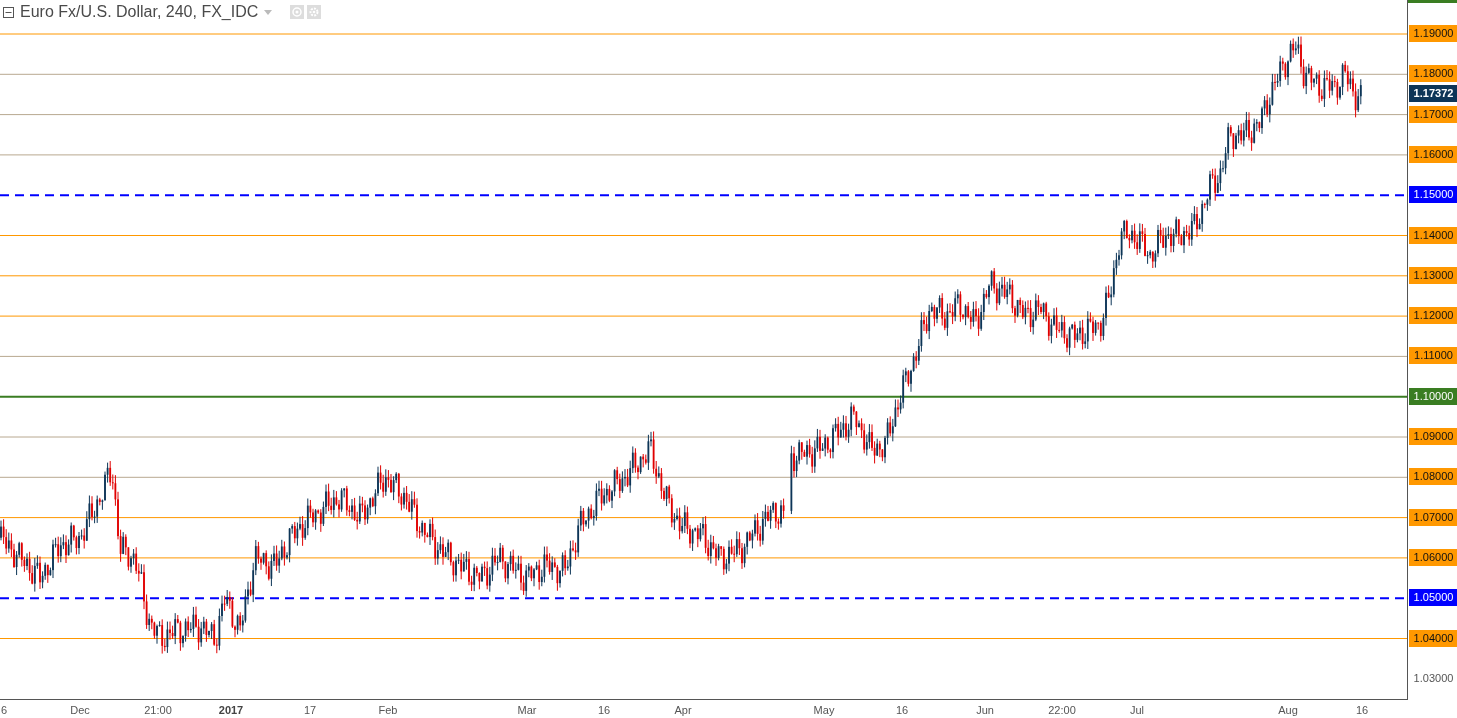  I want to click on time-axis-label: Mar, so click(527, 710).